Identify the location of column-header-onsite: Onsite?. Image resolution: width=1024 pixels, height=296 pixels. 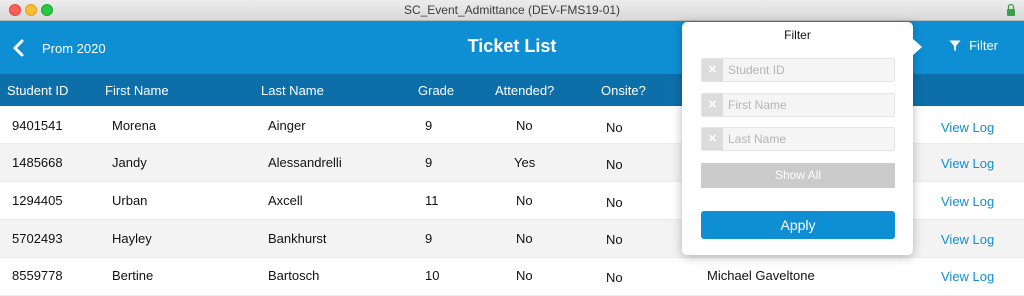
(623, 90).